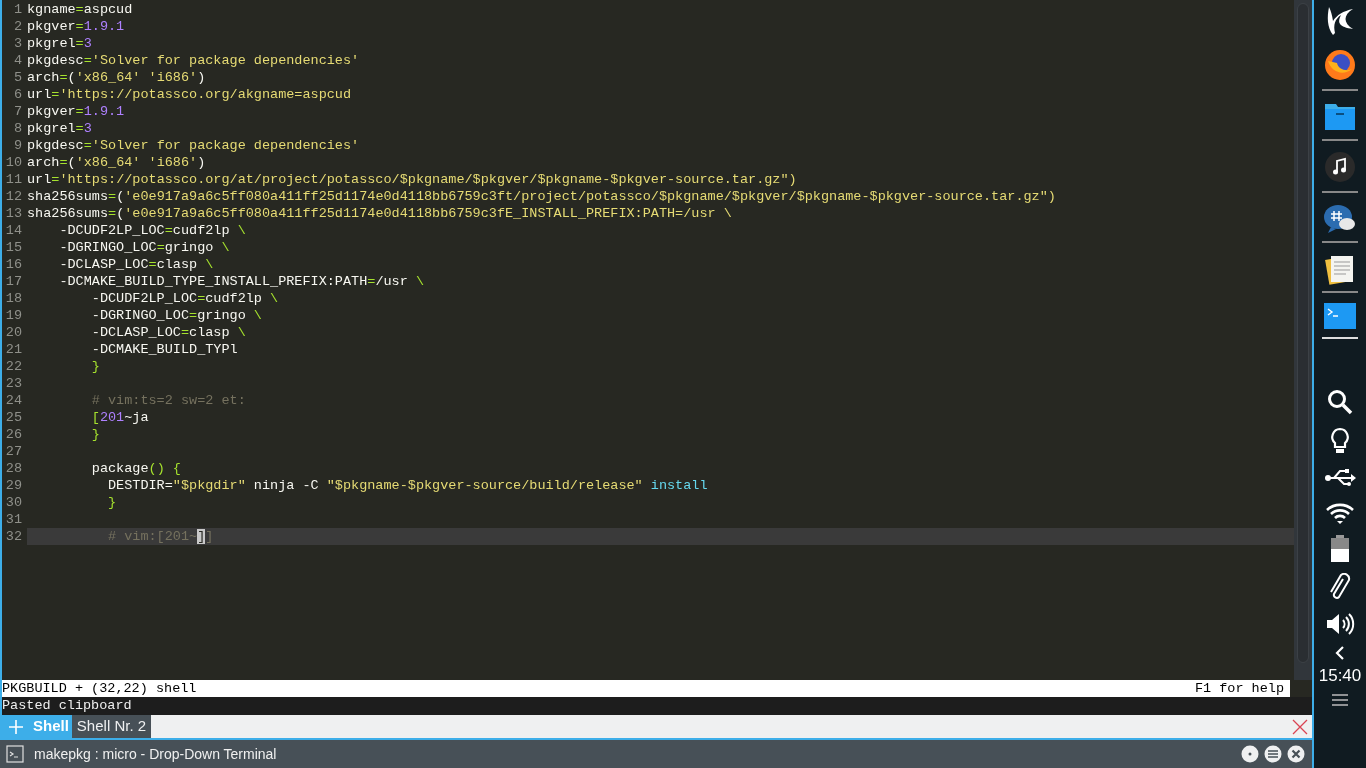 The image size is (1366, 768). Describe the element at coordinates (80, 9) in the screenshot. I see `code-line: kgname=aspcud` at that location.